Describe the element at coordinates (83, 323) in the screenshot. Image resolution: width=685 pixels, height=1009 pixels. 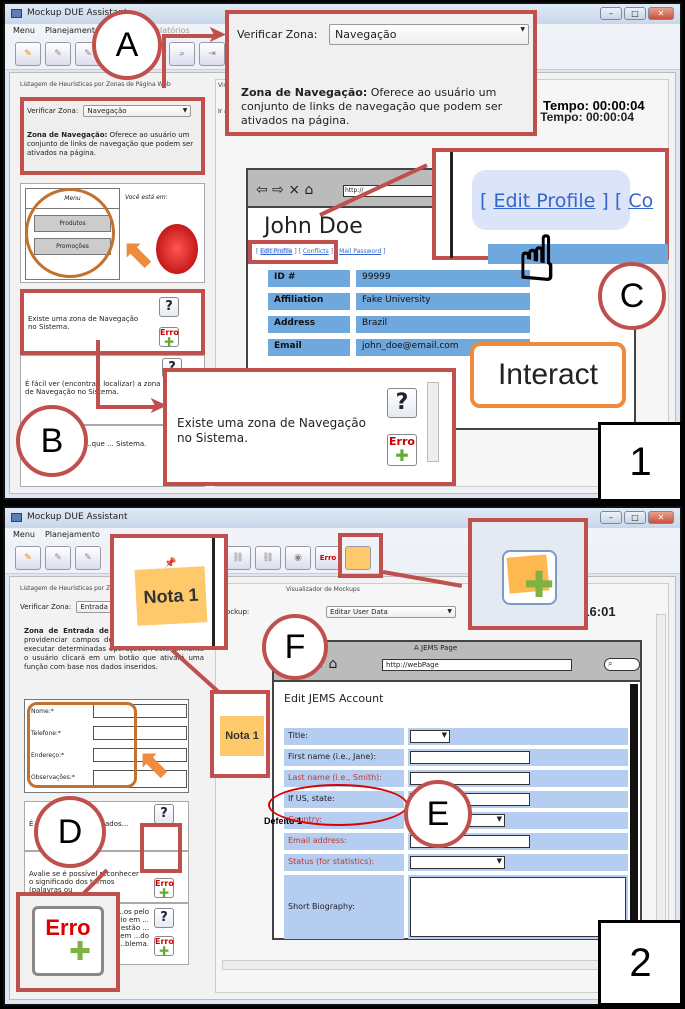
I see `heuristic-text: Existe uma zona de Navegação no Sistema.` at that location.